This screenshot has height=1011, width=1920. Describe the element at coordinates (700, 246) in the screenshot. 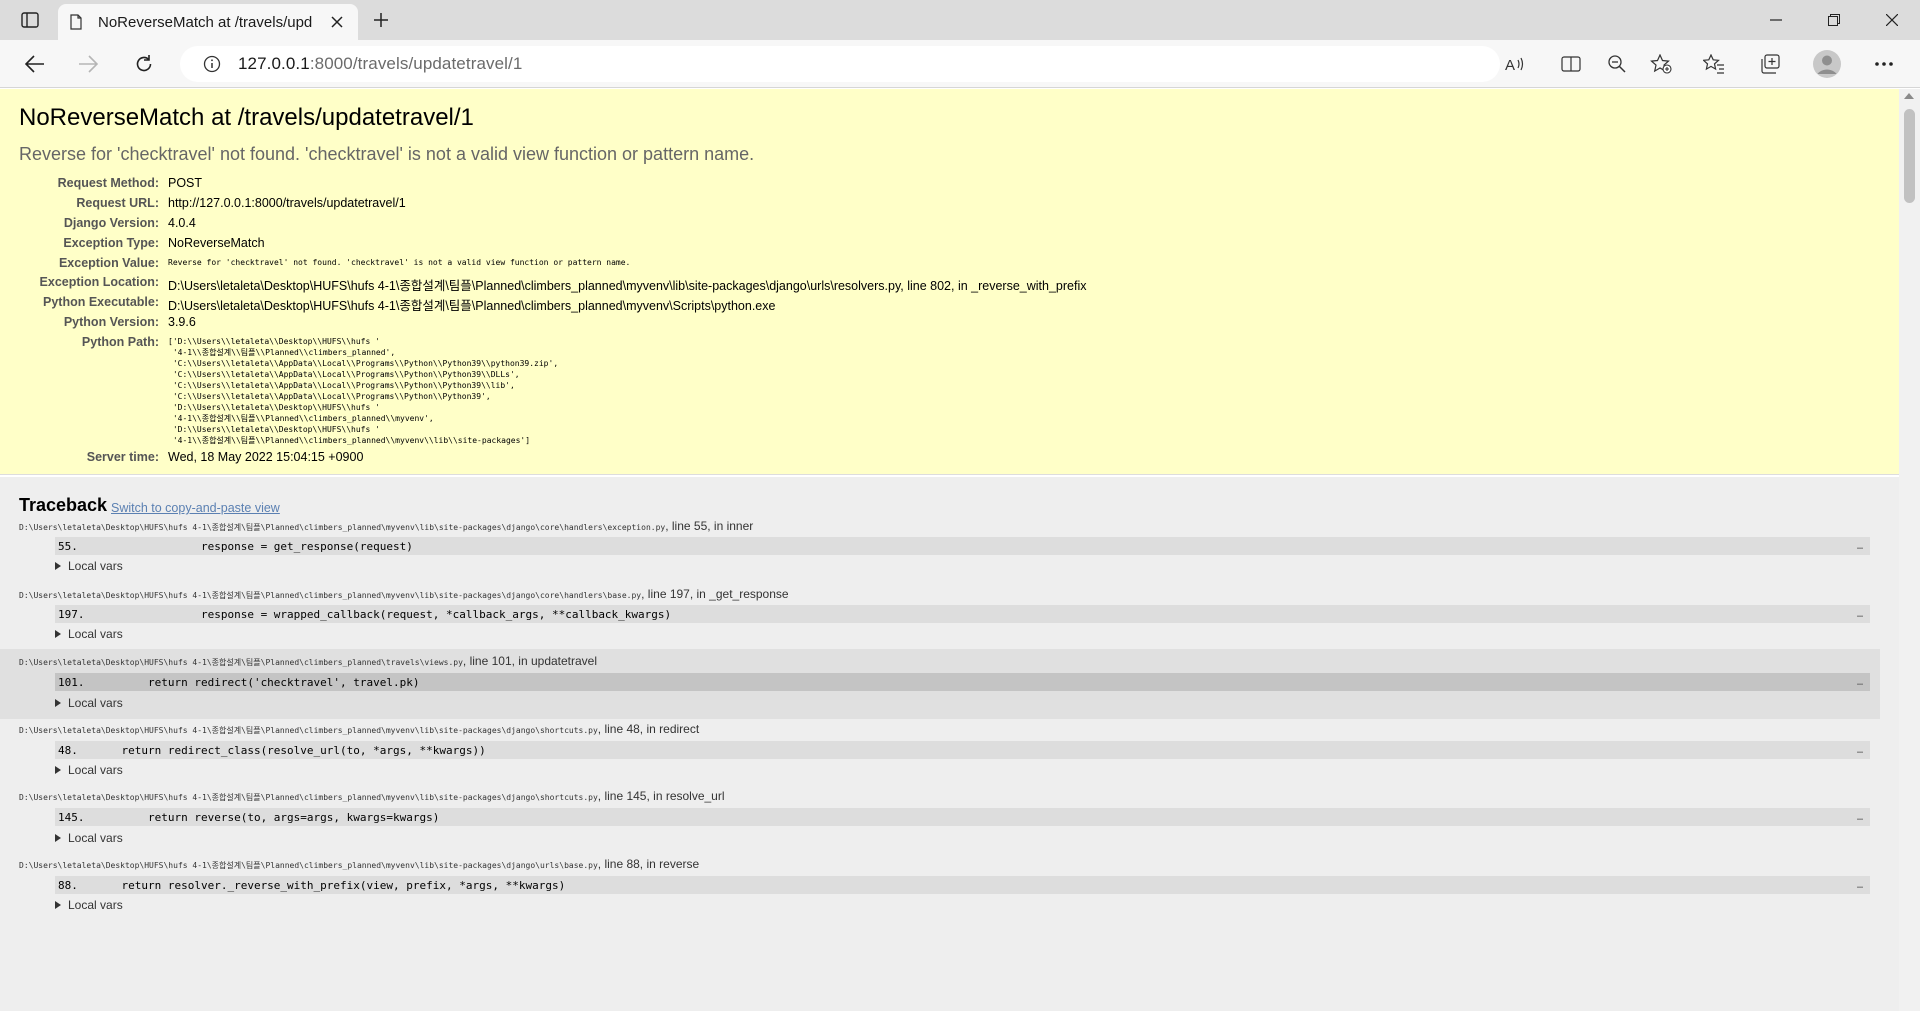

I see `meta-row: Exception Type: NoReverseMatch` at that location.